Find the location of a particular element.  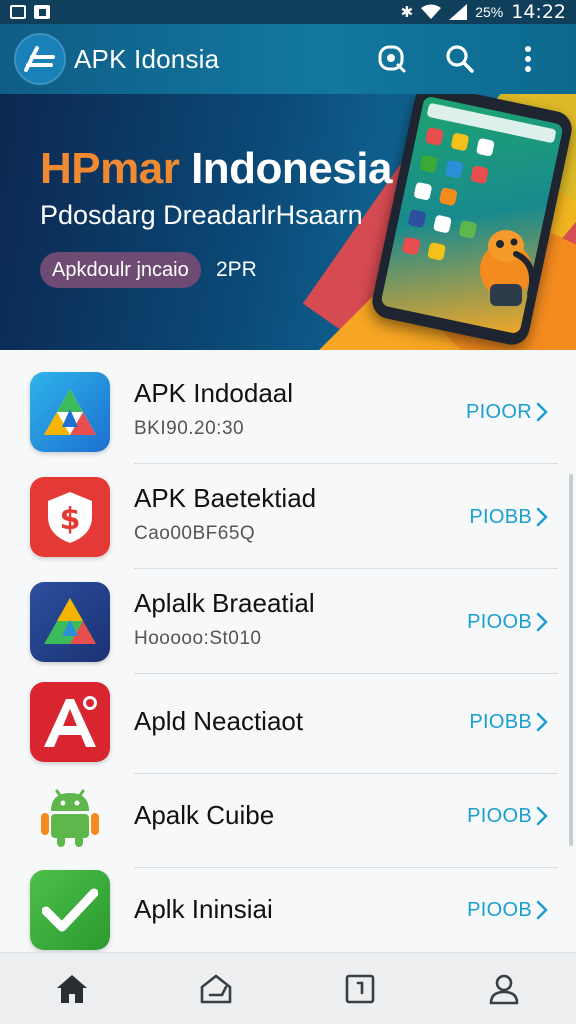

open-button: PIOOR is located at coordinates (507, 412).